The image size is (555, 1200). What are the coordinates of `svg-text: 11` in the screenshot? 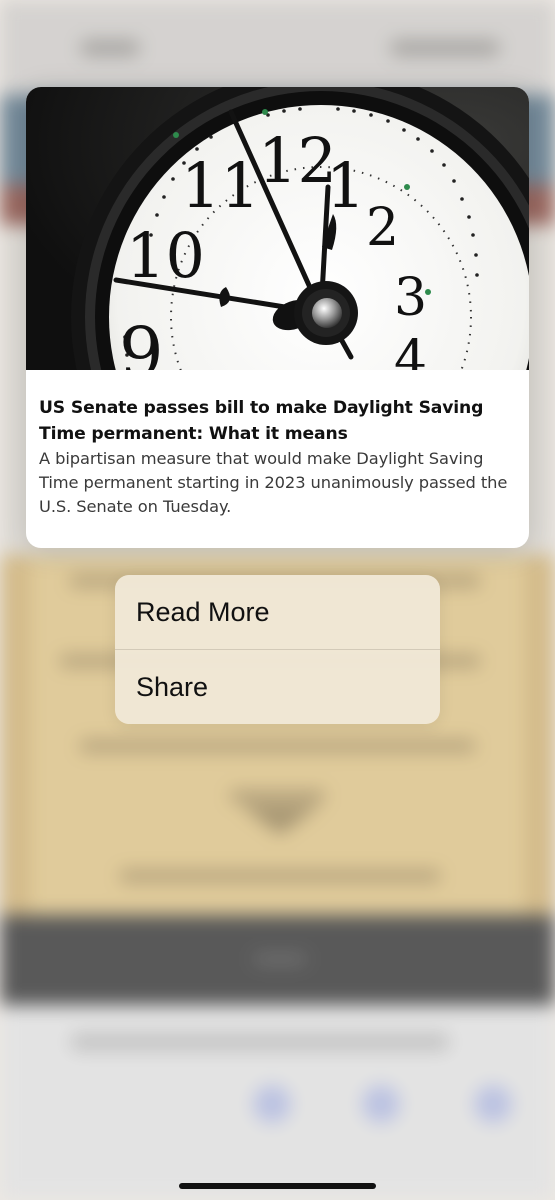 It's located at (220, 185).